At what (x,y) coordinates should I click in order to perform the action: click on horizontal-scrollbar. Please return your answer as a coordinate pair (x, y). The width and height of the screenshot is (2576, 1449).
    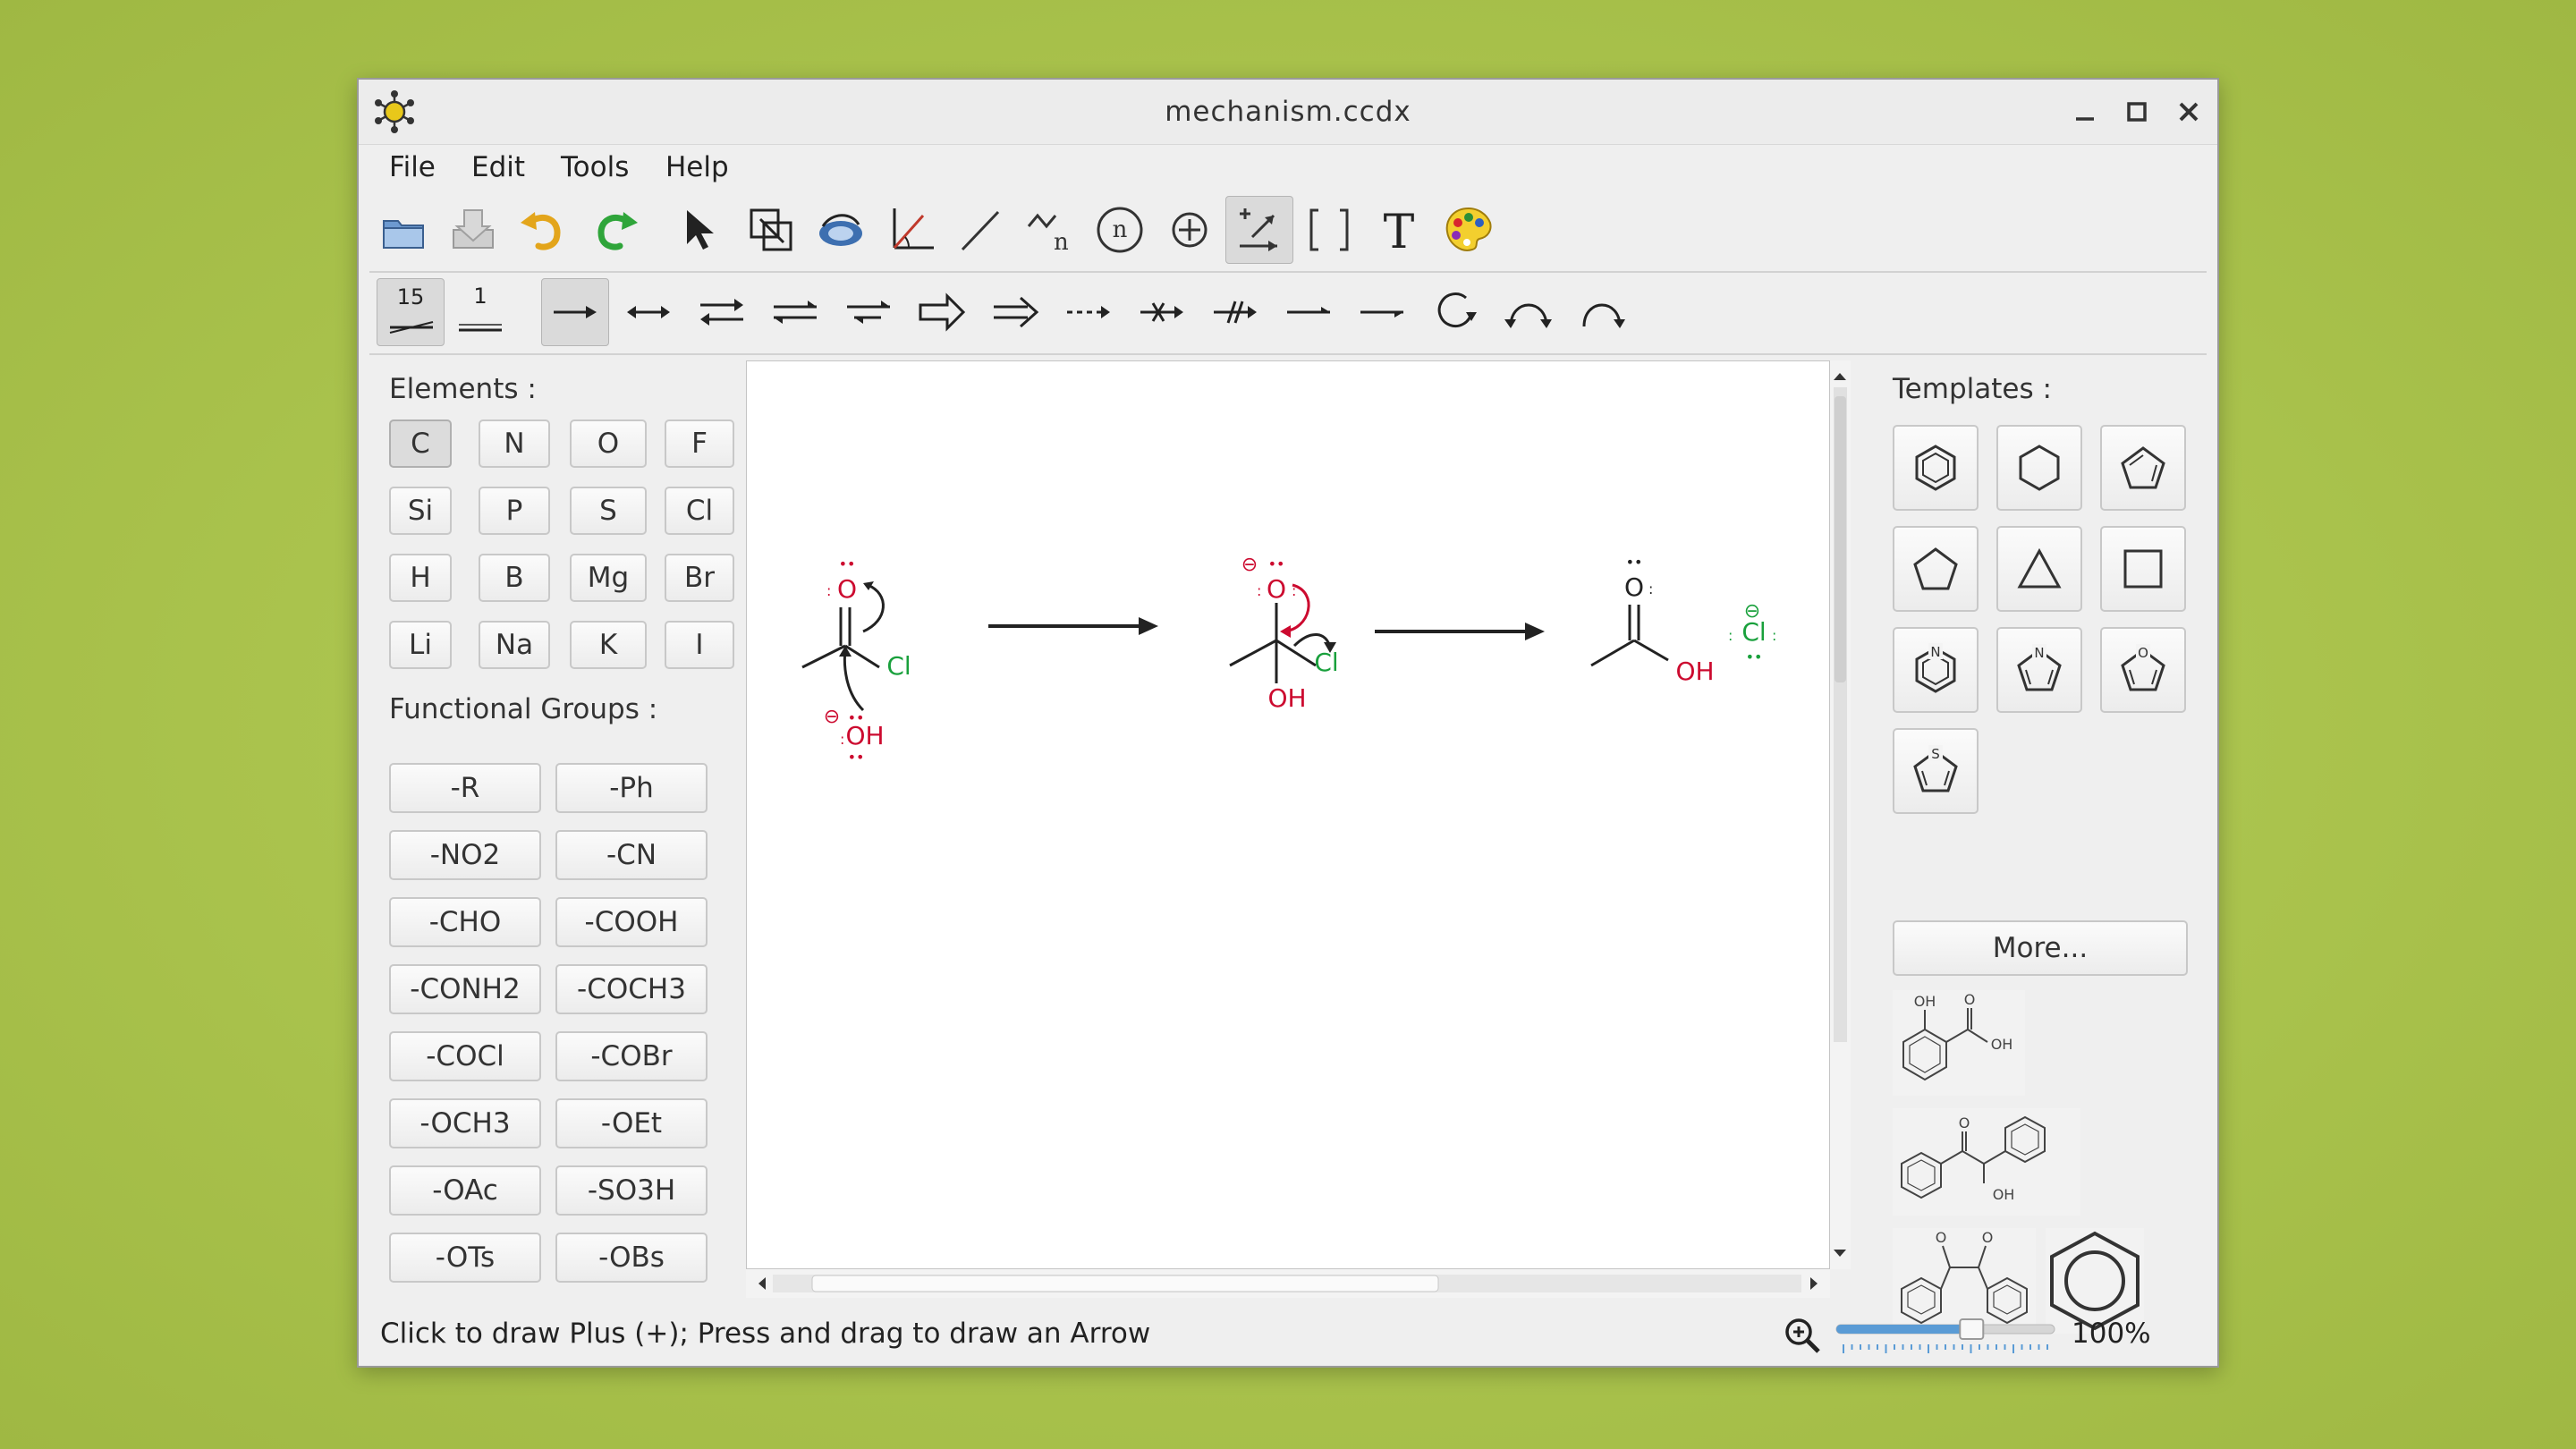
    Looking at the image, I should click on (1288, 1283).